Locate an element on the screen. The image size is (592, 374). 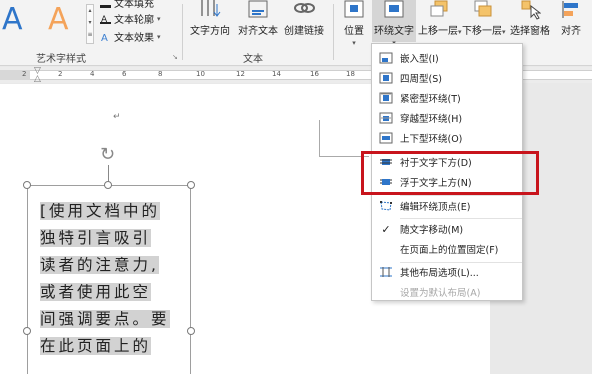
text-fill-icon is located at coordinates (105, 6).